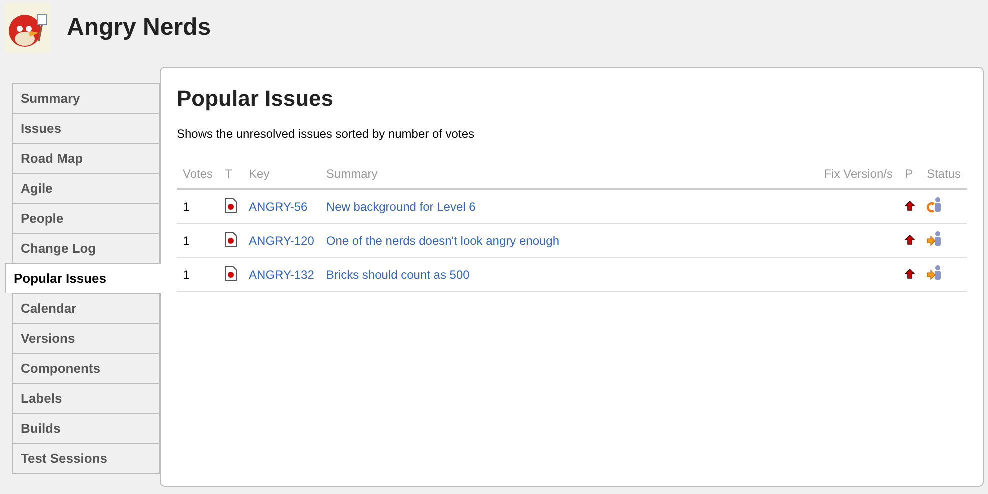  I want to click on page-heading: Popular Issues, so click(256, 99).